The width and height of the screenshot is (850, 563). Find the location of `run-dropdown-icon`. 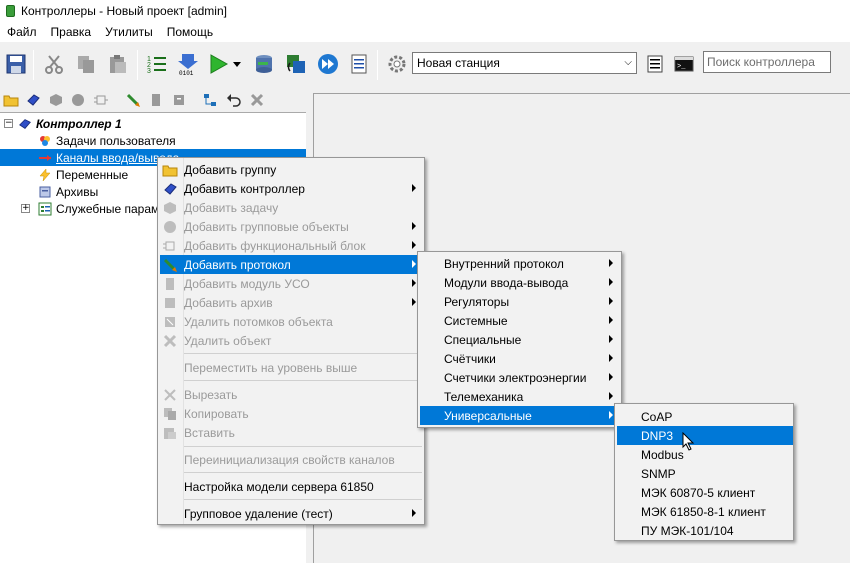

run-dropdown-icon is located at coordinates (237, 64).